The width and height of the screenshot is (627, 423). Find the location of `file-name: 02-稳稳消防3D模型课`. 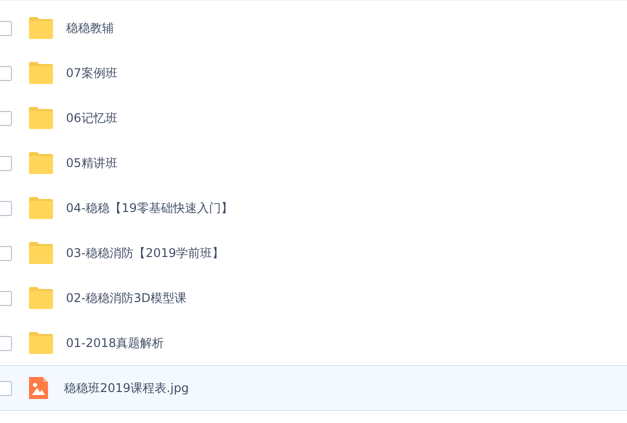

file-name: 02-稳稳消防3D模型课 is located at coordinates (126, 298).